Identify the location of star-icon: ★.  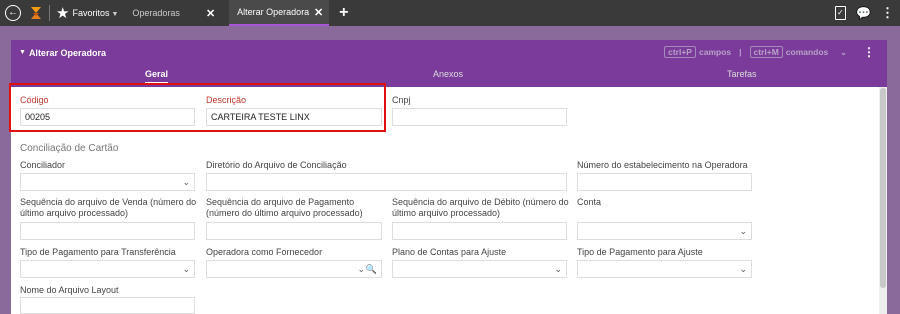
(62, 13).